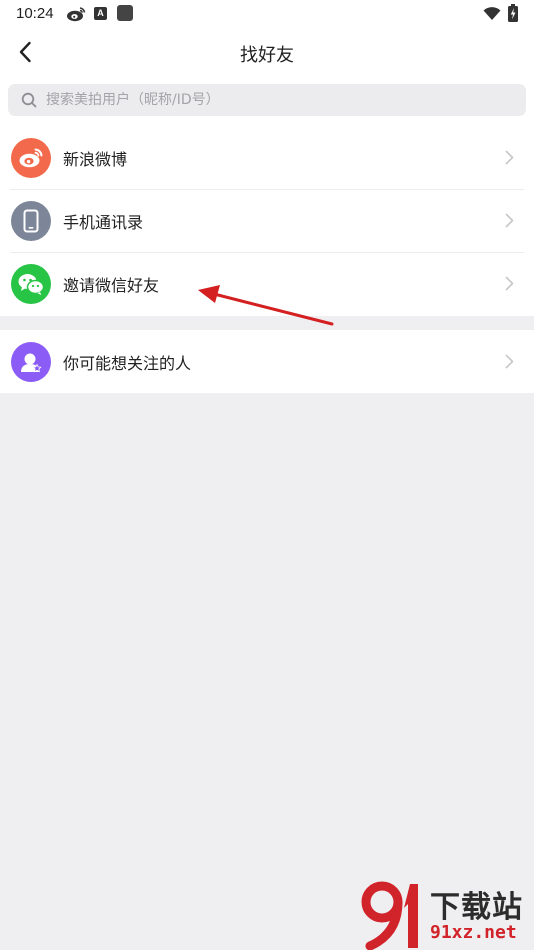 This screenshot has height=950, width=534. What do you see at coordinates (125, 13) in the screenshot?
I see `square-notification-icon` at bounding box center [125, 13].